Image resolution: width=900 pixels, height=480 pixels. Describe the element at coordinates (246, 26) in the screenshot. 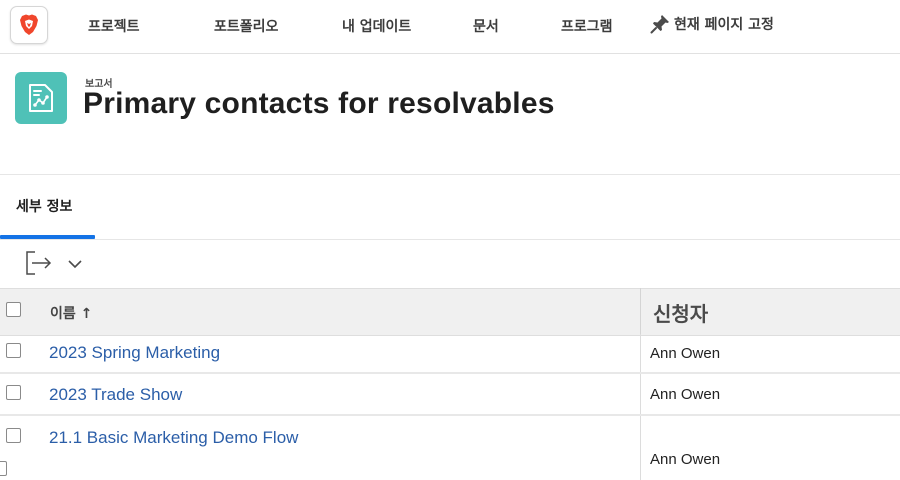

I see `nav-item-portfolios: 포트폴리오` at that location.